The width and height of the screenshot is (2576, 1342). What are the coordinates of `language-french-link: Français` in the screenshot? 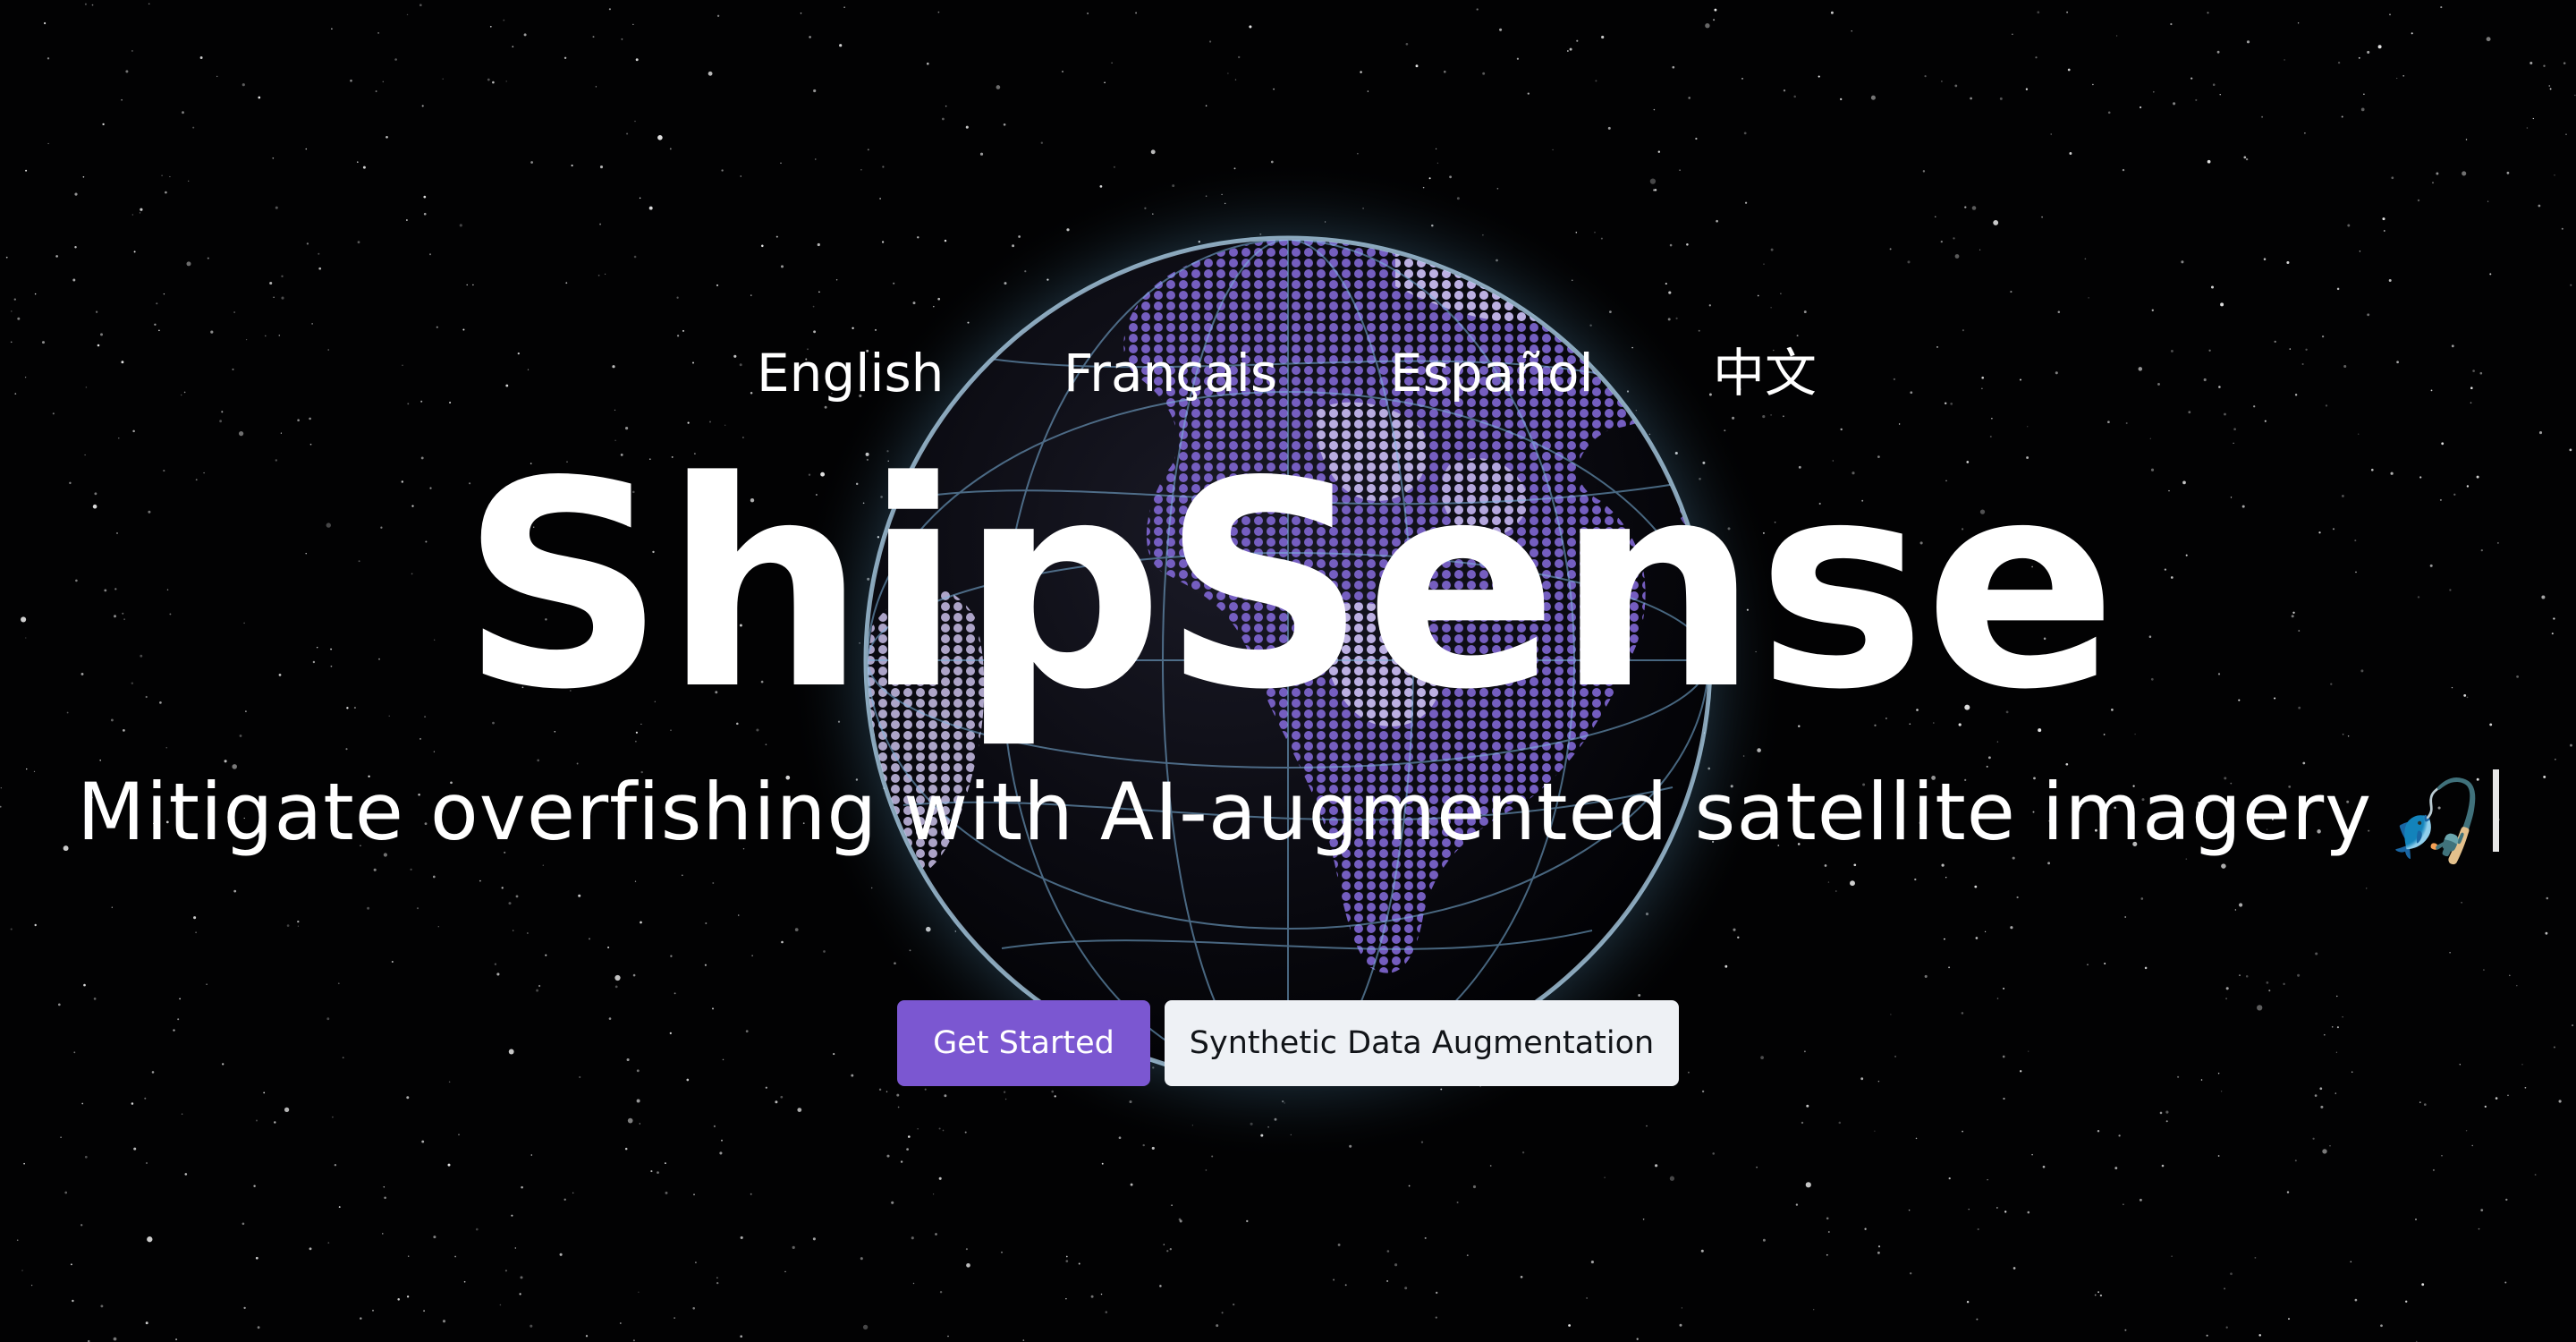 It's located at (1170, 373).